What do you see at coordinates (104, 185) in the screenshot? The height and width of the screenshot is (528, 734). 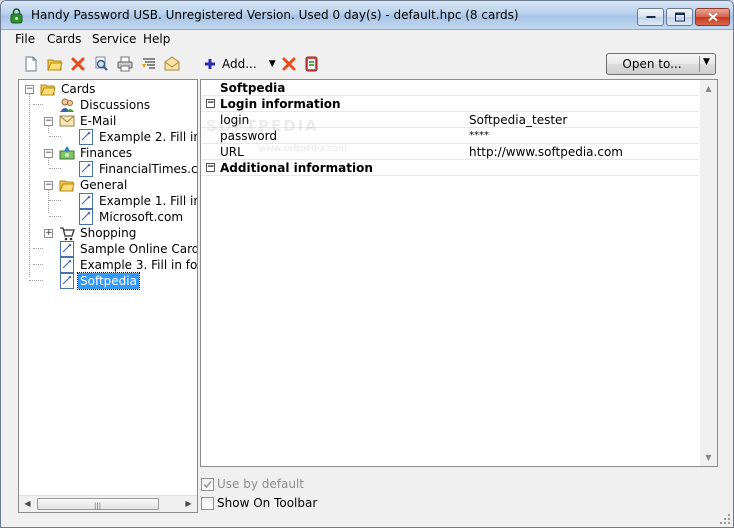 I see `tree-item-label: General` at bounding box center [104, 185].